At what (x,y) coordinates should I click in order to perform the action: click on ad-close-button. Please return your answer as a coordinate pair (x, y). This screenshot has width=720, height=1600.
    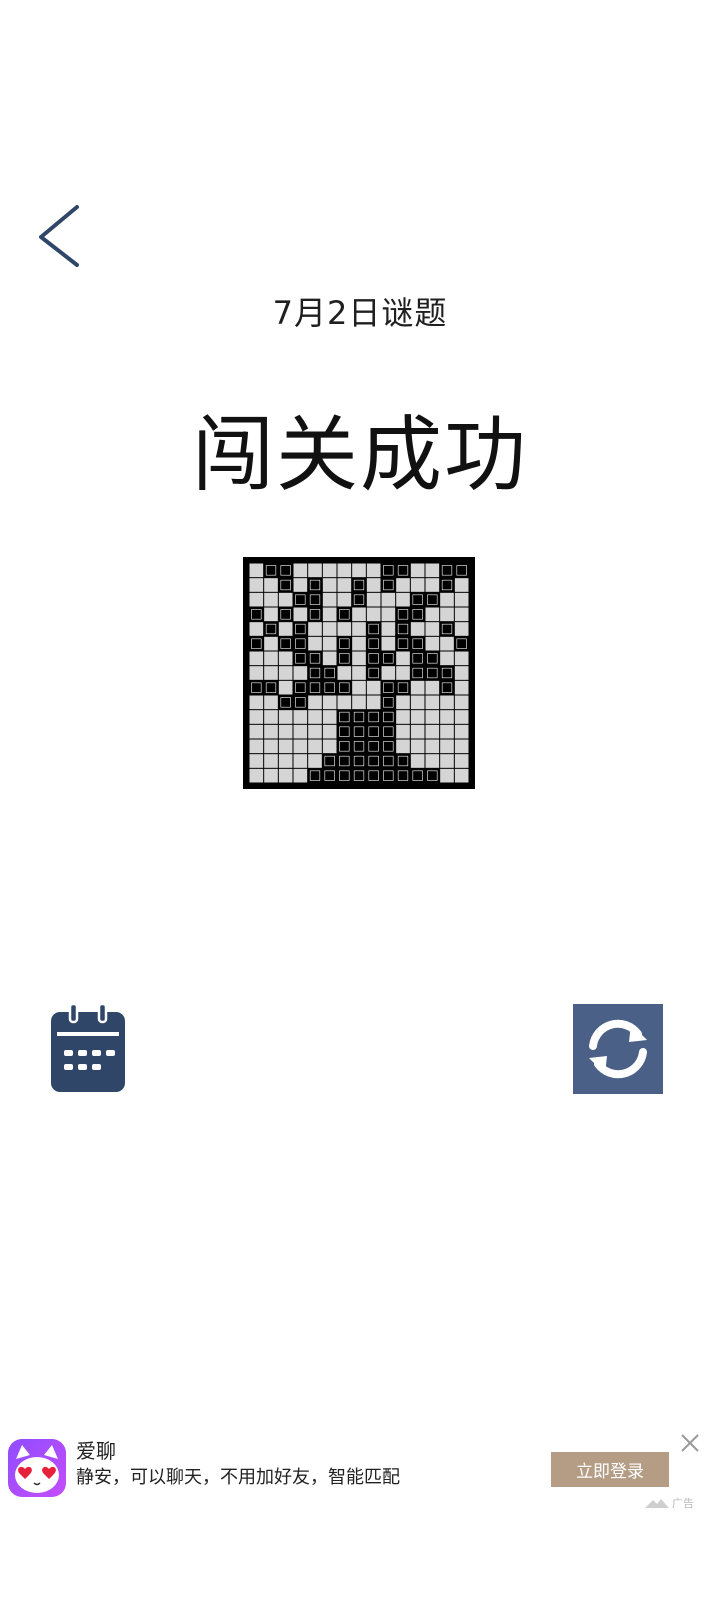
    Looking at the image, I should click on (690, 1443).